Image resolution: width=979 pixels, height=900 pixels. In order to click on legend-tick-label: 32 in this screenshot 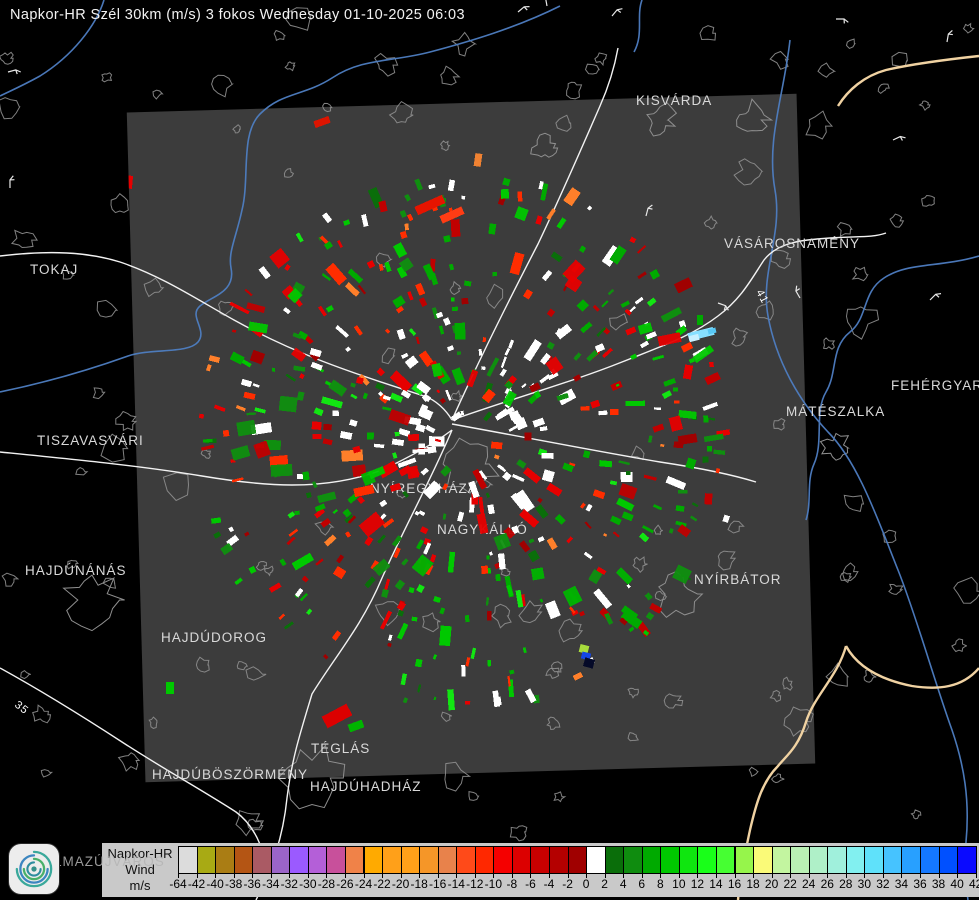, I will do `click(883, 884)`.